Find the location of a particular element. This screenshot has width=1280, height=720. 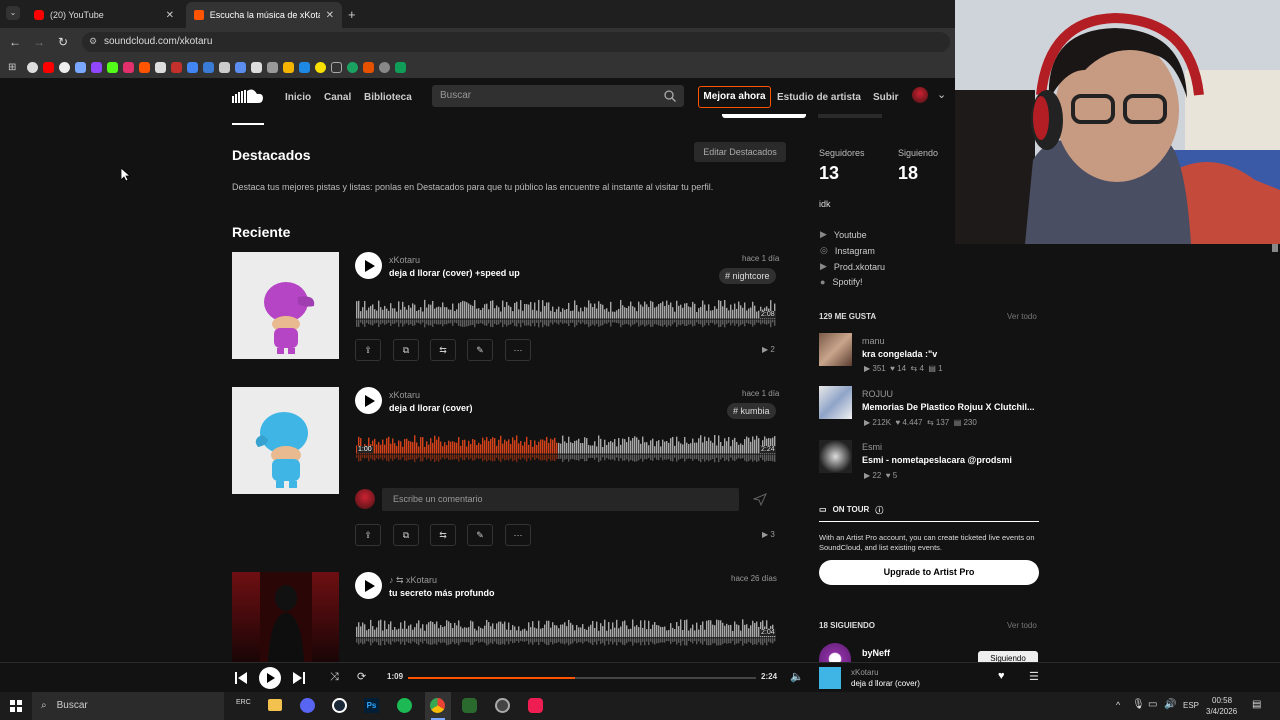

following-header: 18 SIGUIENDO is located at coordinates (847, 625).